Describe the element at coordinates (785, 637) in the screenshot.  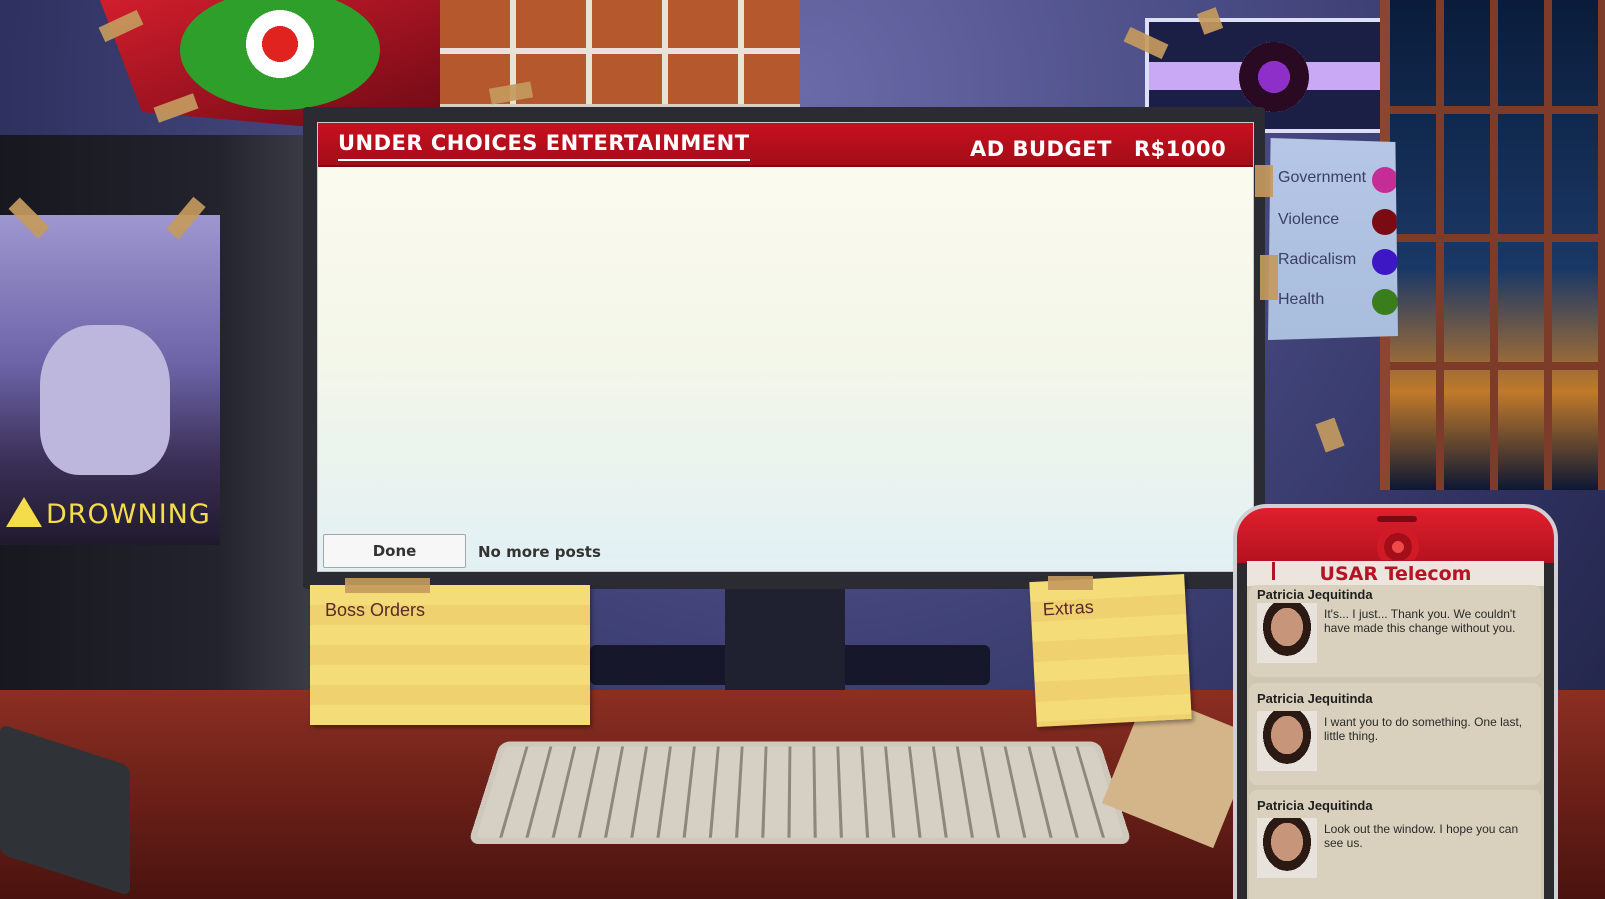
I see `monitor-stand` at that location.